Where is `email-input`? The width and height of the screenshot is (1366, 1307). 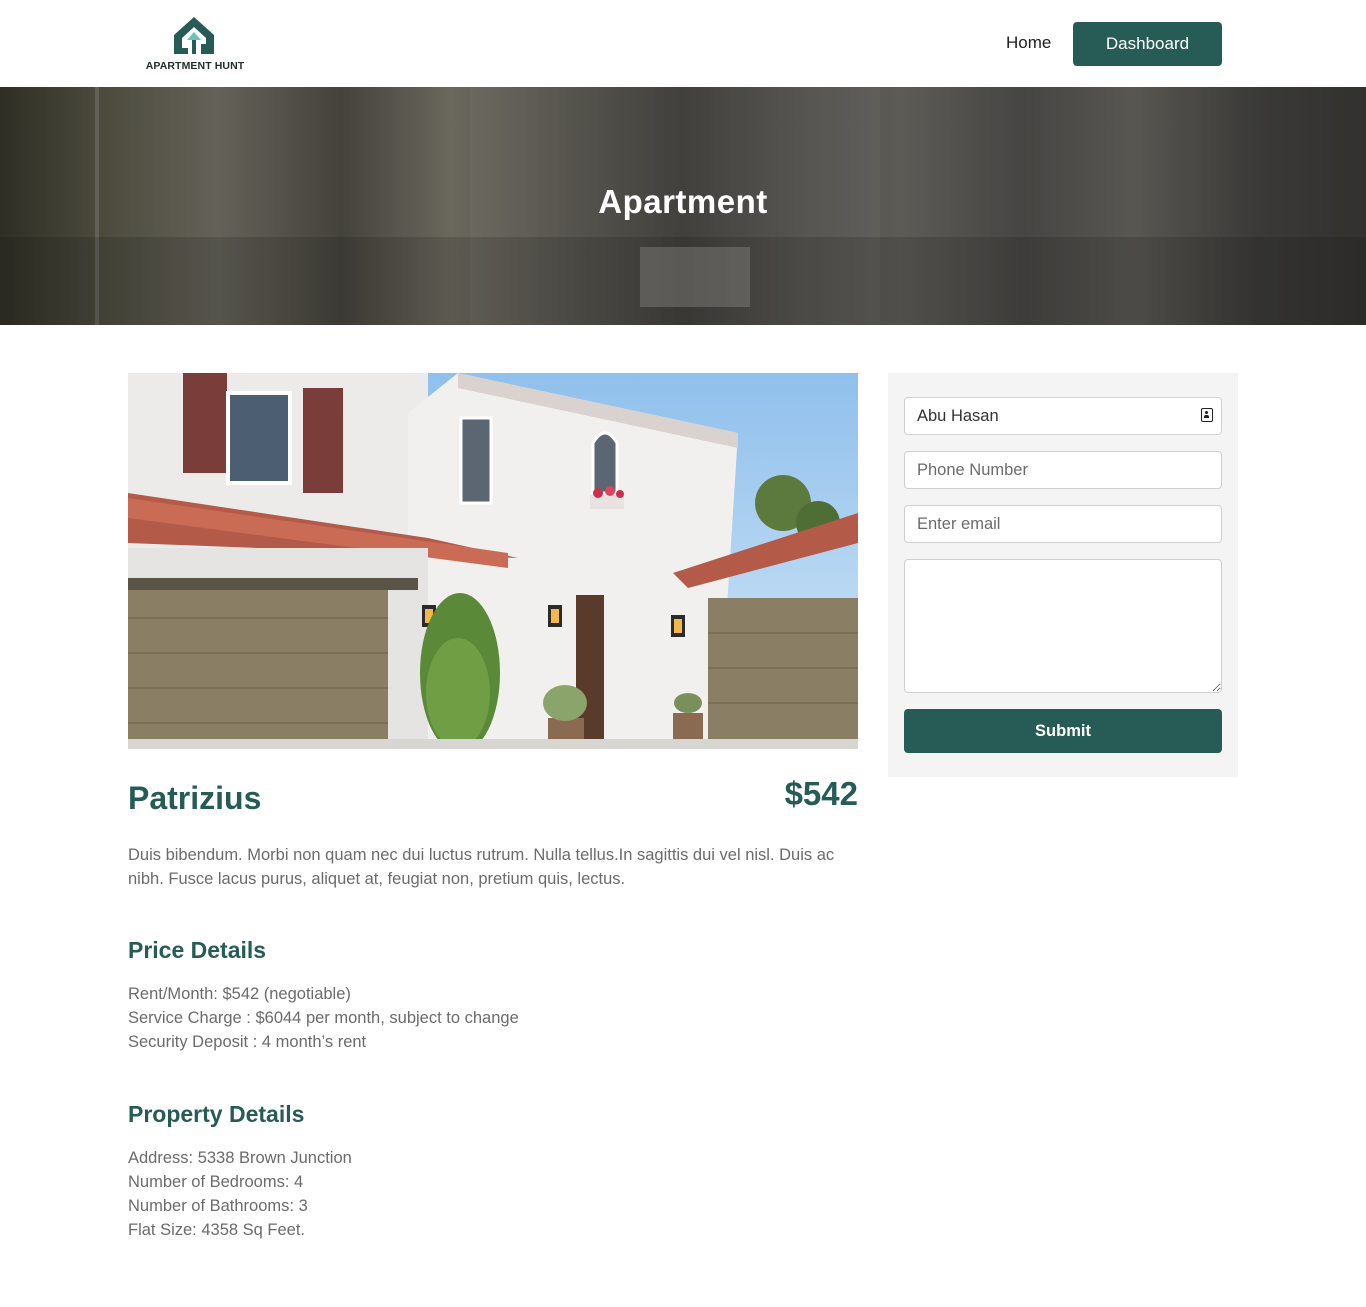
email-input is located at coordinates (1063, 524).